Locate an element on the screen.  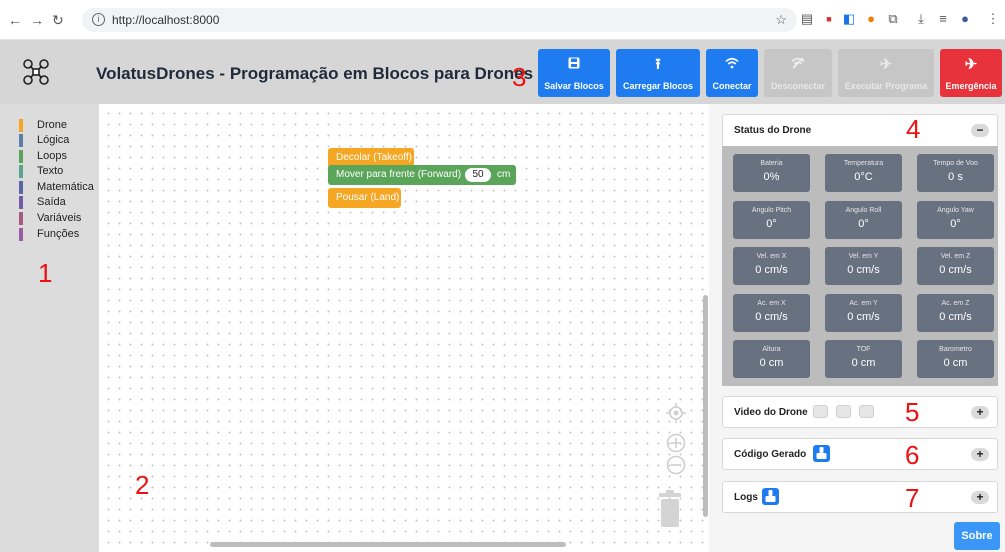
telemetry-tile-altura: Altura 0 cm is located at coordinates (771, 359).